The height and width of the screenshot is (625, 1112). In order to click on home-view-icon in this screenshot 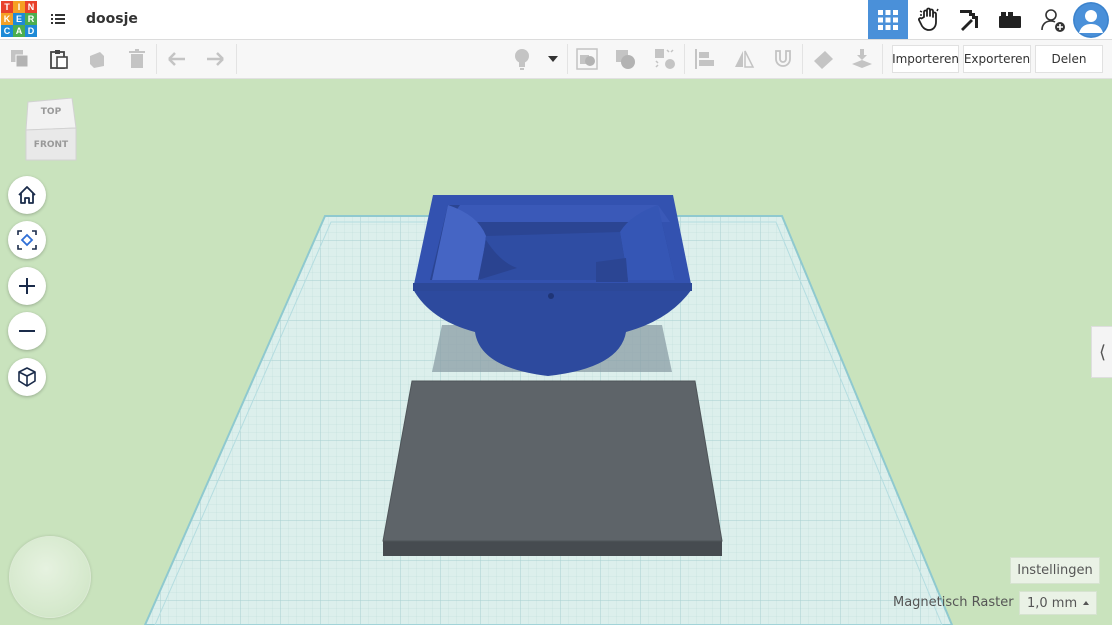, I will do `click(27, 195)`.